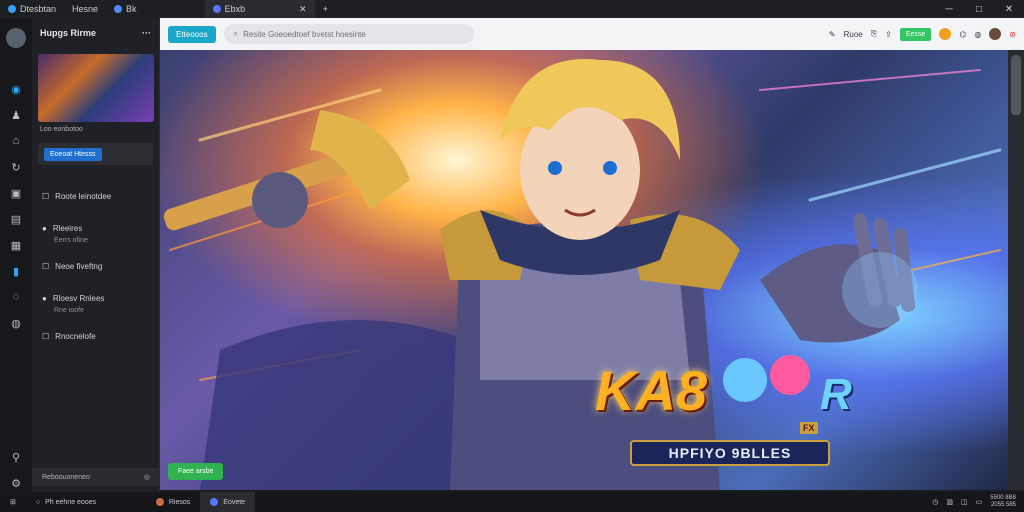 The width and height of the screenshot is (1024, 512). I want to click on active-page-icon: ▮, so click(16, 271).